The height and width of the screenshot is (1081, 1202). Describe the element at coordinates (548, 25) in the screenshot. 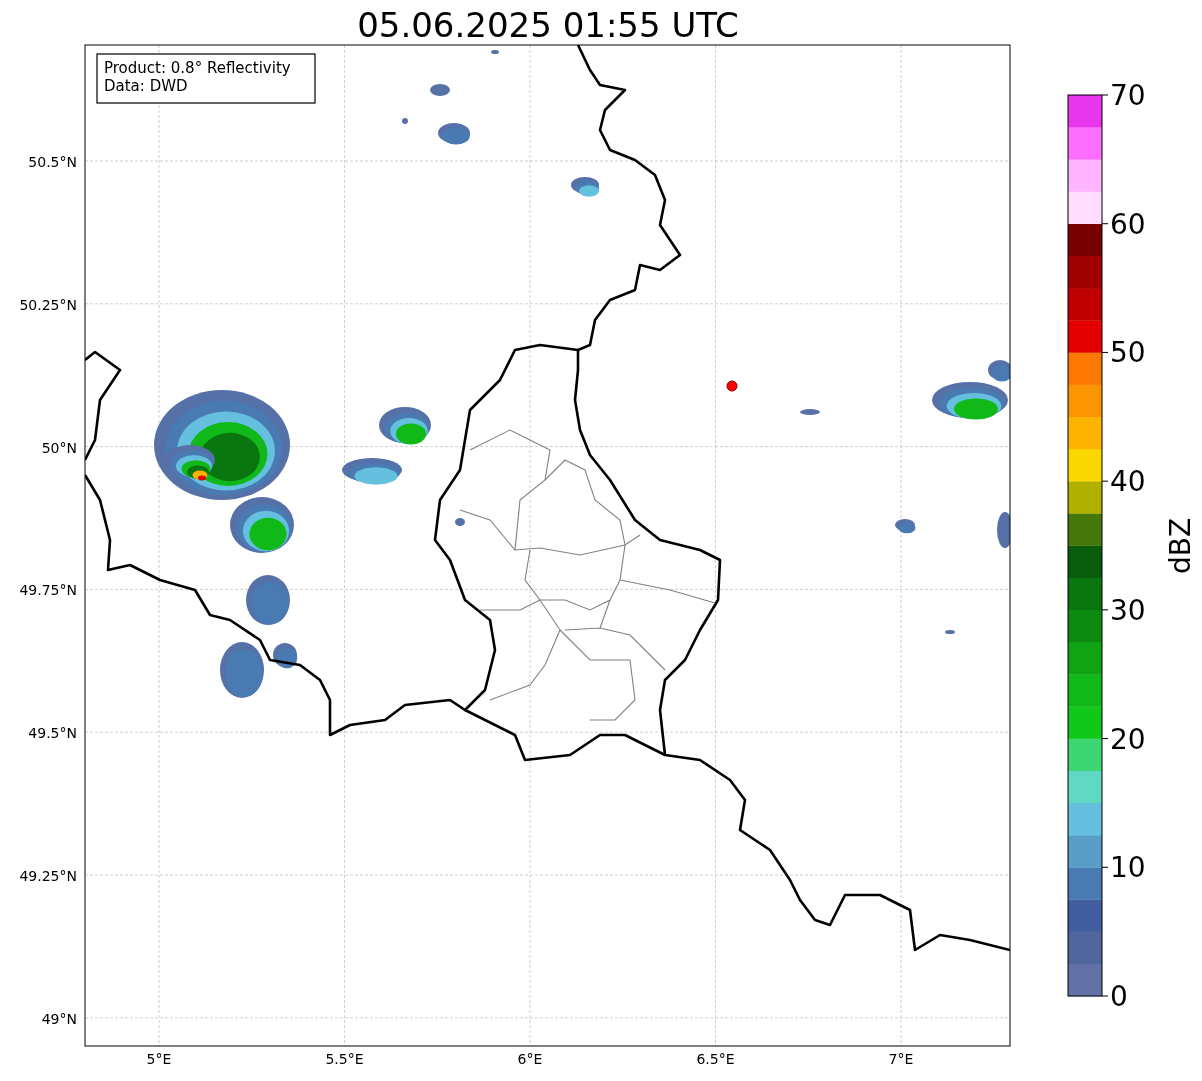

I see `chart-title: 05.06.2025 01:55 UTC` at that location.